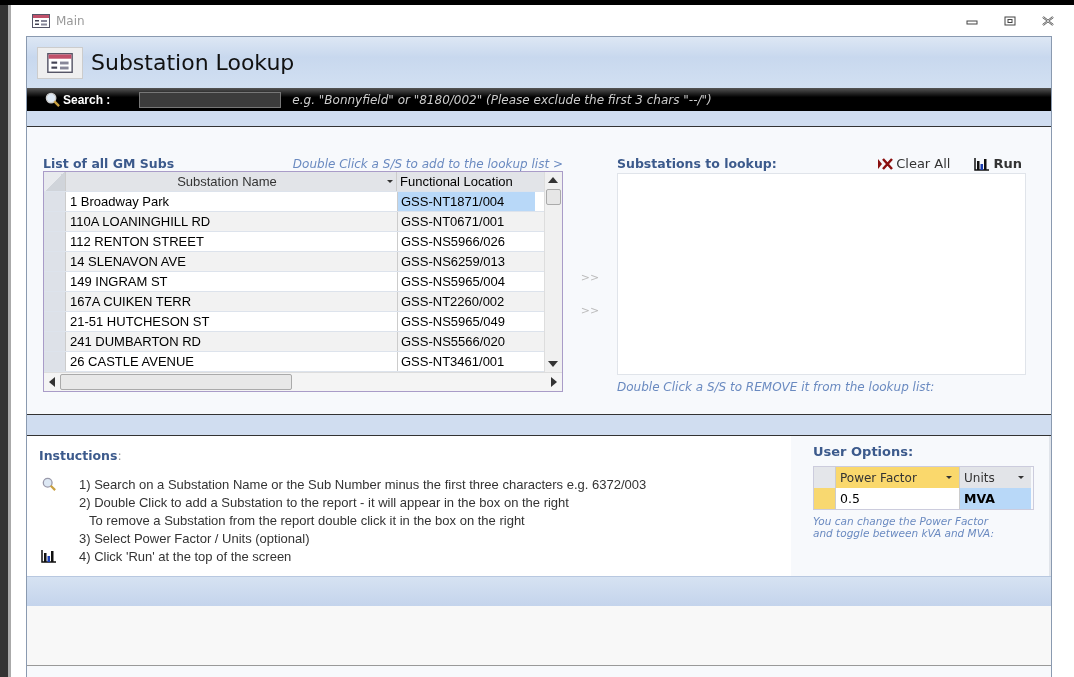  Describe the element at coordinates (302, 520) in the screenshot. I see `instruction-step: To remove a Substation from the report double click it in the box on the right` at that location.